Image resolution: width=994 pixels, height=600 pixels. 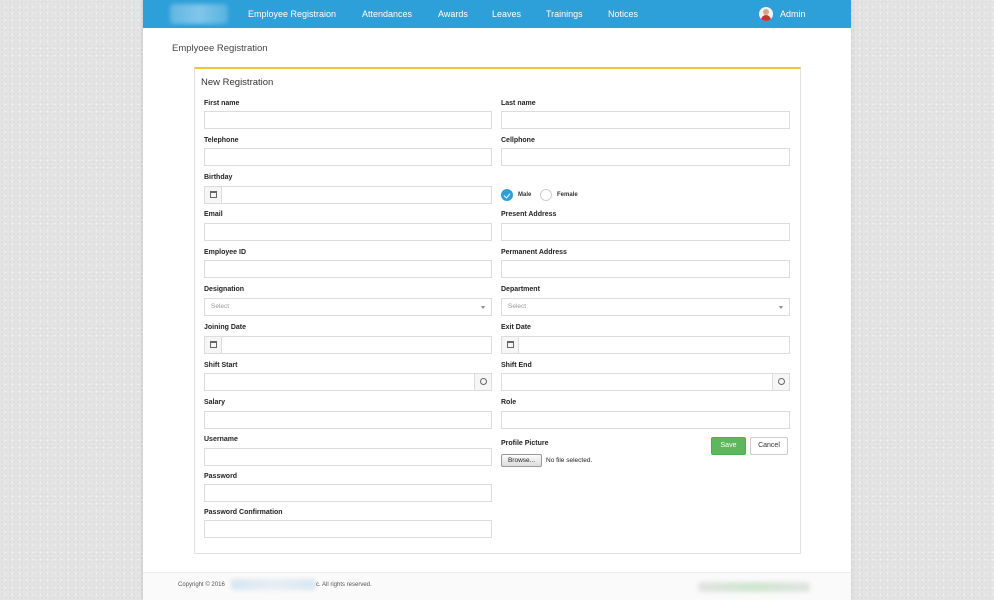 I want to click on file-status-text: No file selected., so click(x=569, y=460).